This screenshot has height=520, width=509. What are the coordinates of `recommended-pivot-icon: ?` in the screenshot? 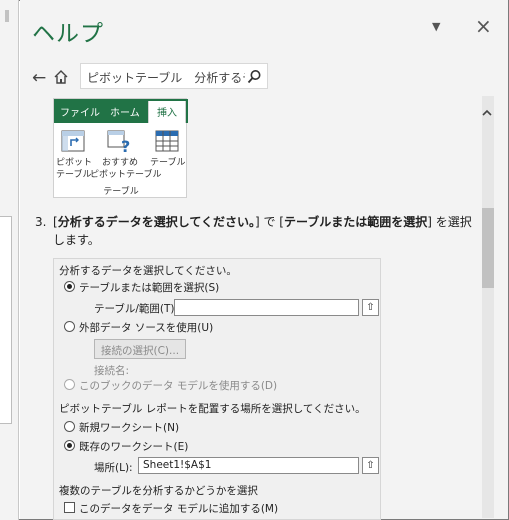 It's located at (118, 141).